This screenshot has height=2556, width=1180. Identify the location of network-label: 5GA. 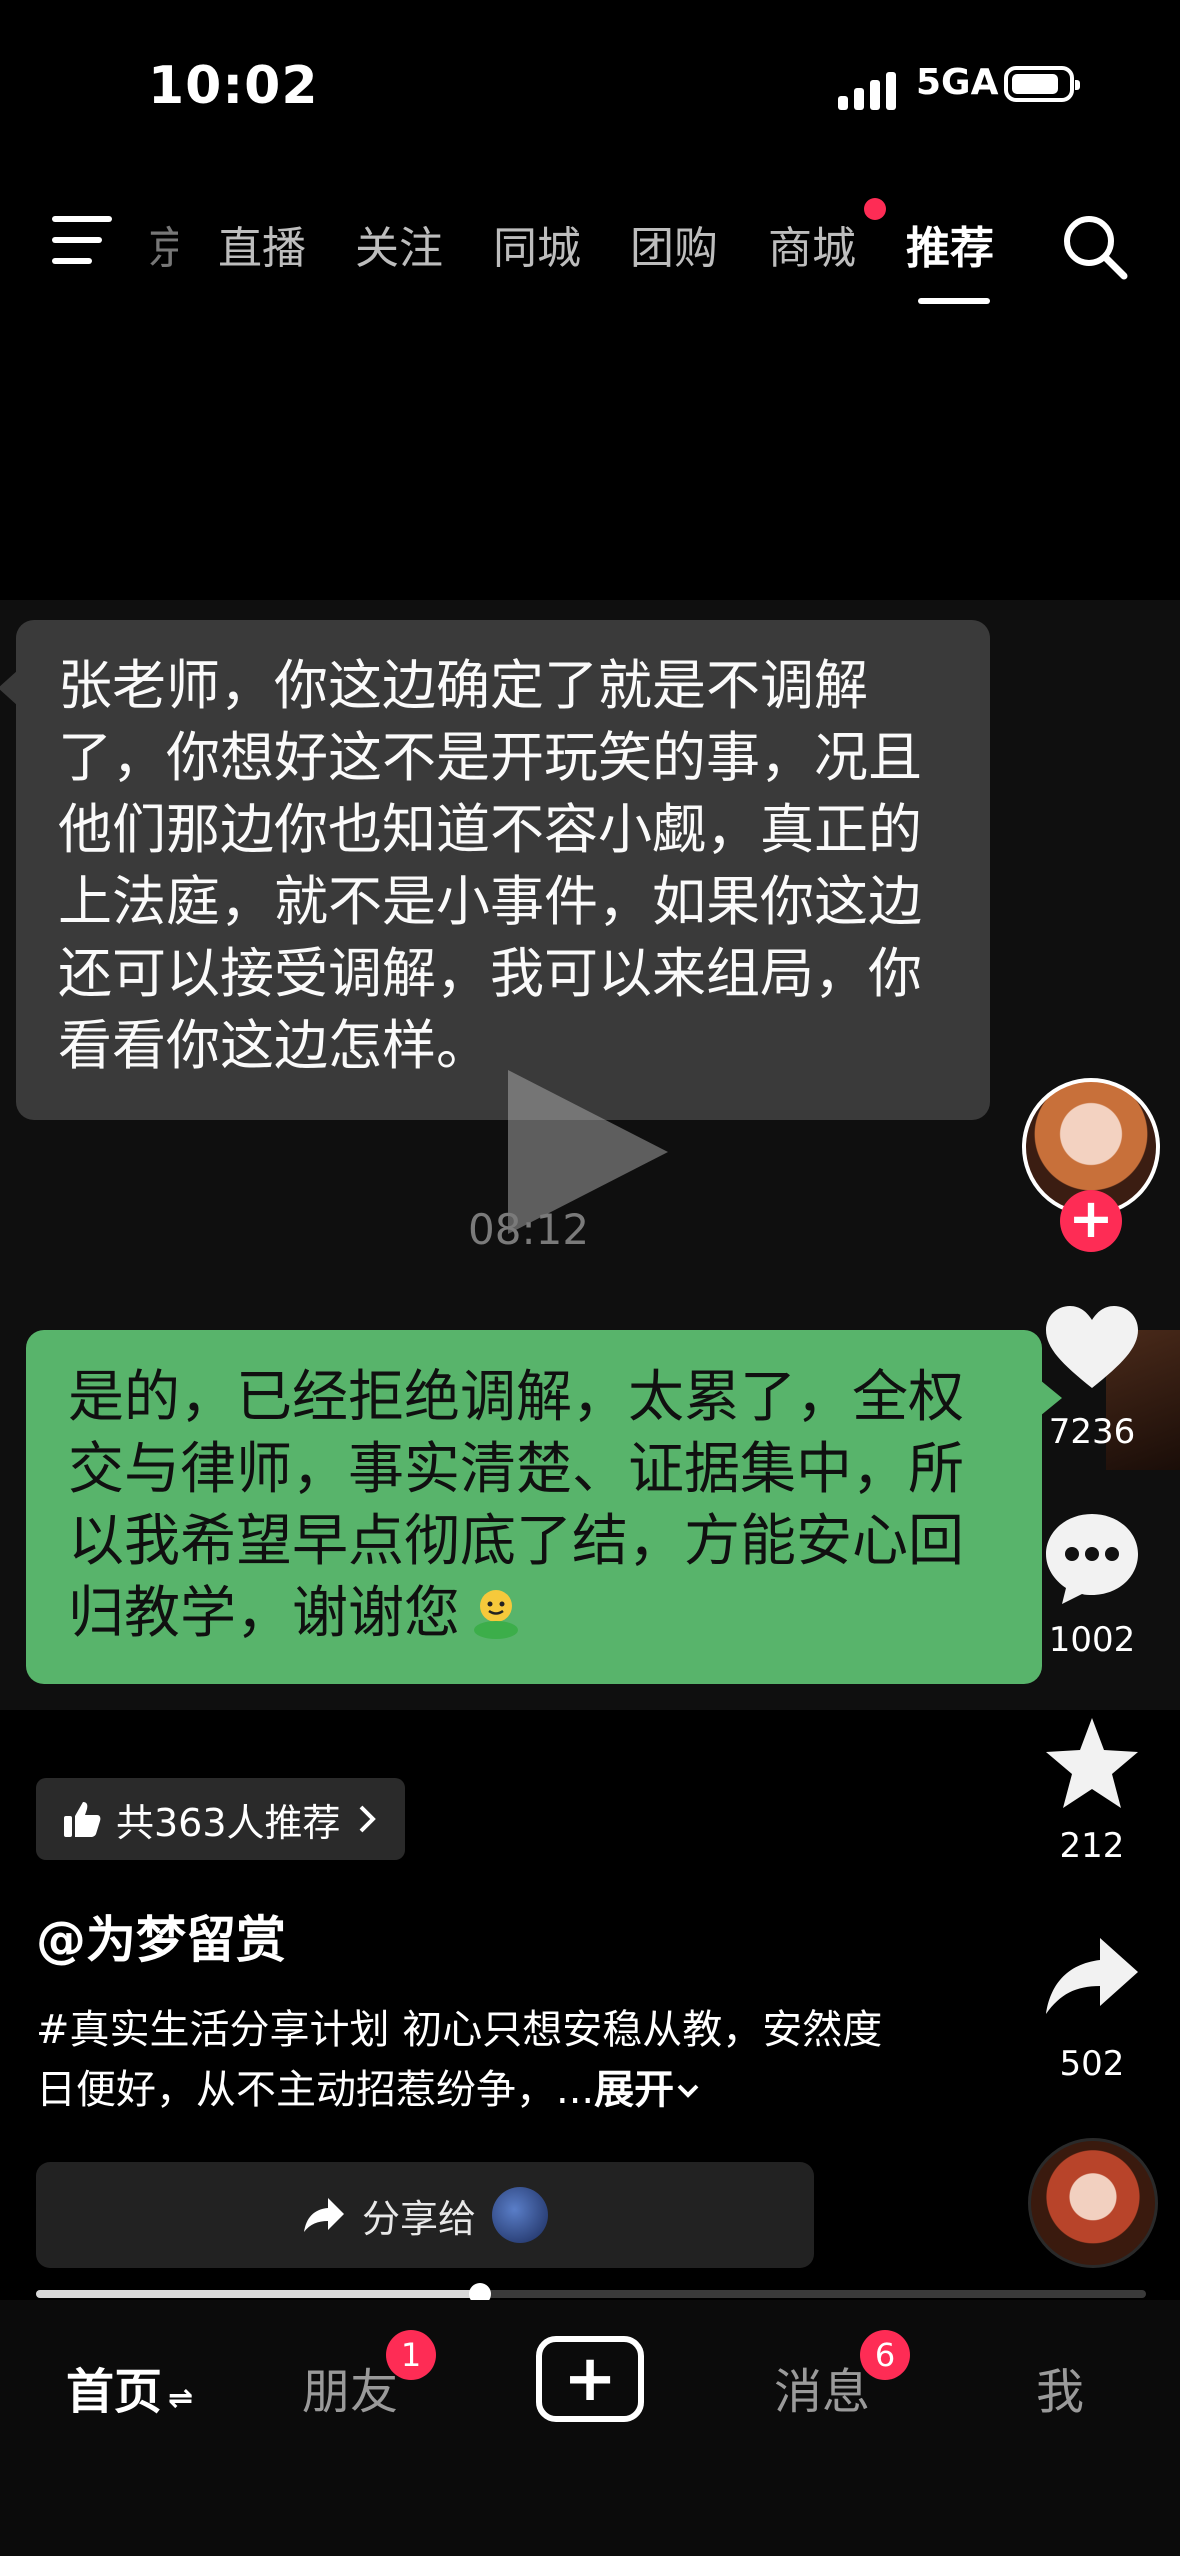
(957, 82).